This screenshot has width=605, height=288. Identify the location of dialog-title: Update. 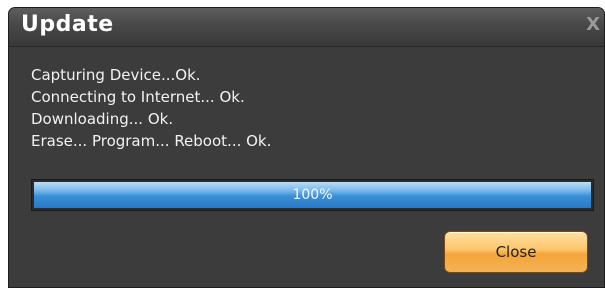
(67, 24).